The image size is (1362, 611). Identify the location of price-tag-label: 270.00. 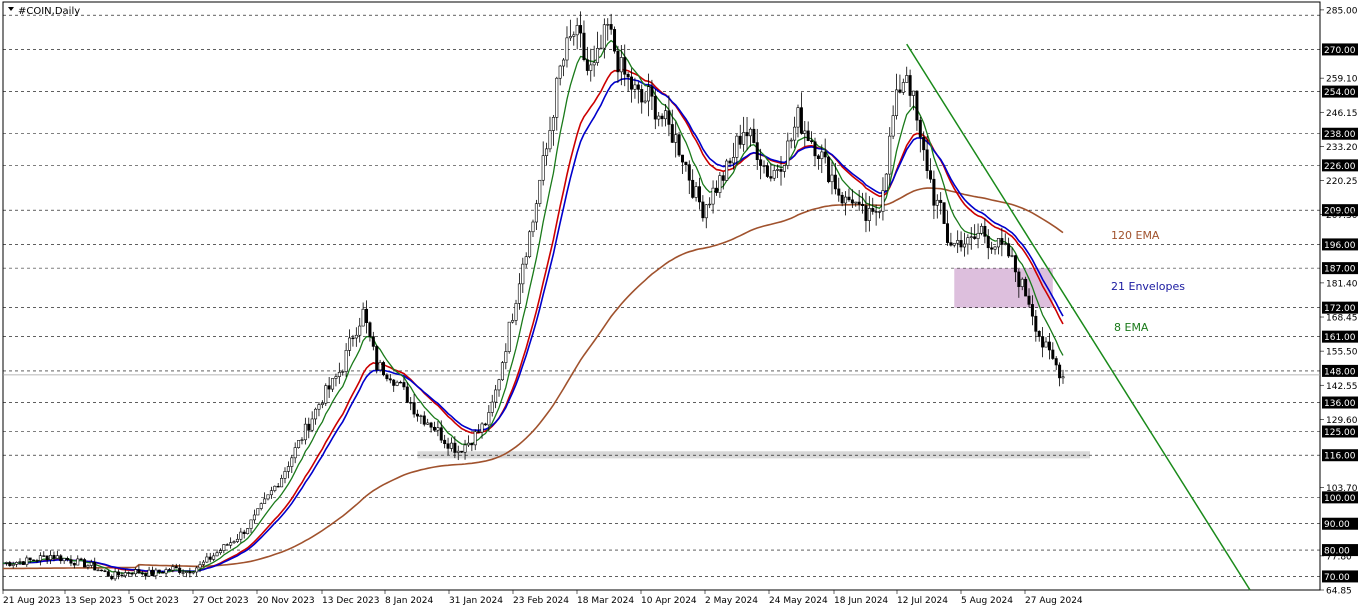
(1340, 51).